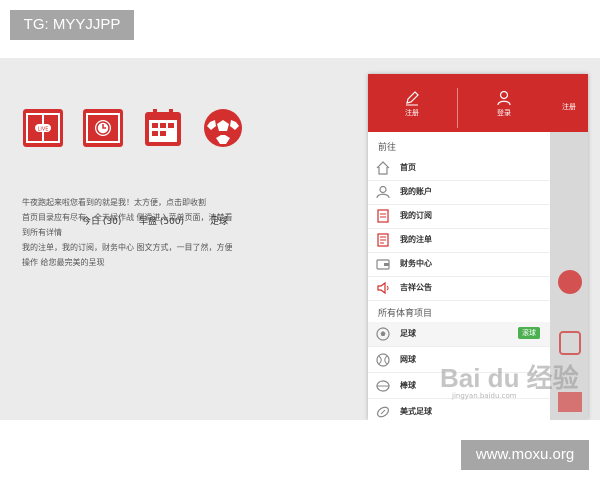 The width and height of the screenshot is (600, 480). I want to click on user-icon, so click(383, 192).